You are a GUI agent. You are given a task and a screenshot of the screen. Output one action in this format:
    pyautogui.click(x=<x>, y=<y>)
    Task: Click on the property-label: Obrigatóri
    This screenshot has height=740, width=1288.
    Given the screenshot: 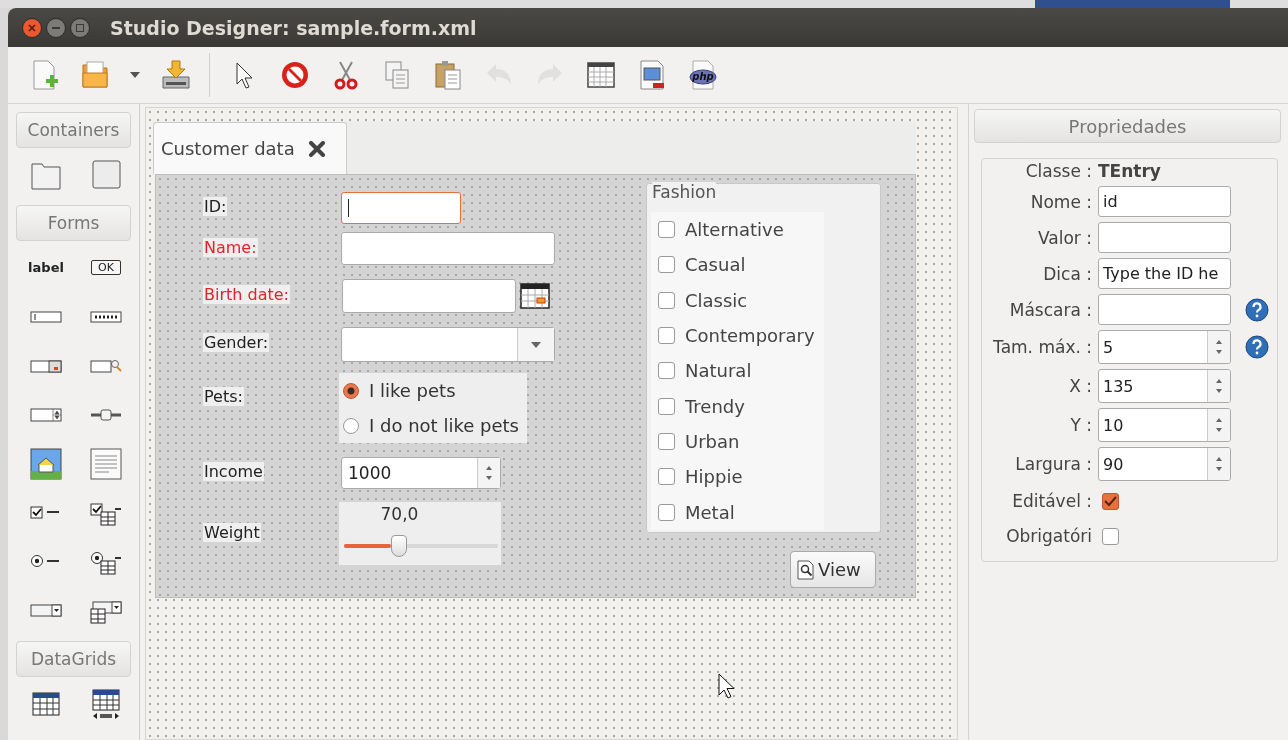 What is the action you would take?
    pyautogui.click(x=1048, y=536)
    